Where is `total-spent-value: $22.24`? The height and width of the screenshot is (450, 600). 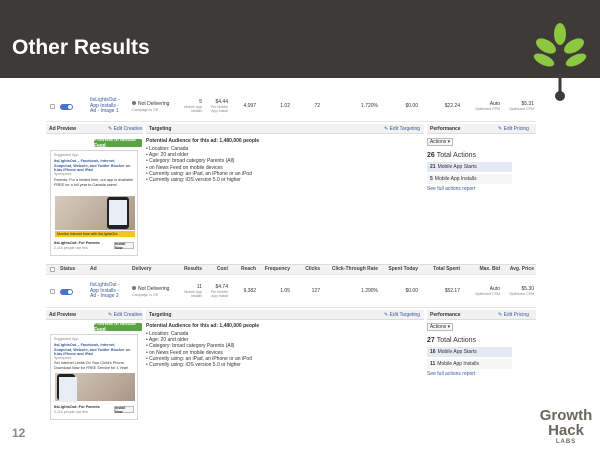
total-spent-value: $22.24 is located at coordinates (452, 105).